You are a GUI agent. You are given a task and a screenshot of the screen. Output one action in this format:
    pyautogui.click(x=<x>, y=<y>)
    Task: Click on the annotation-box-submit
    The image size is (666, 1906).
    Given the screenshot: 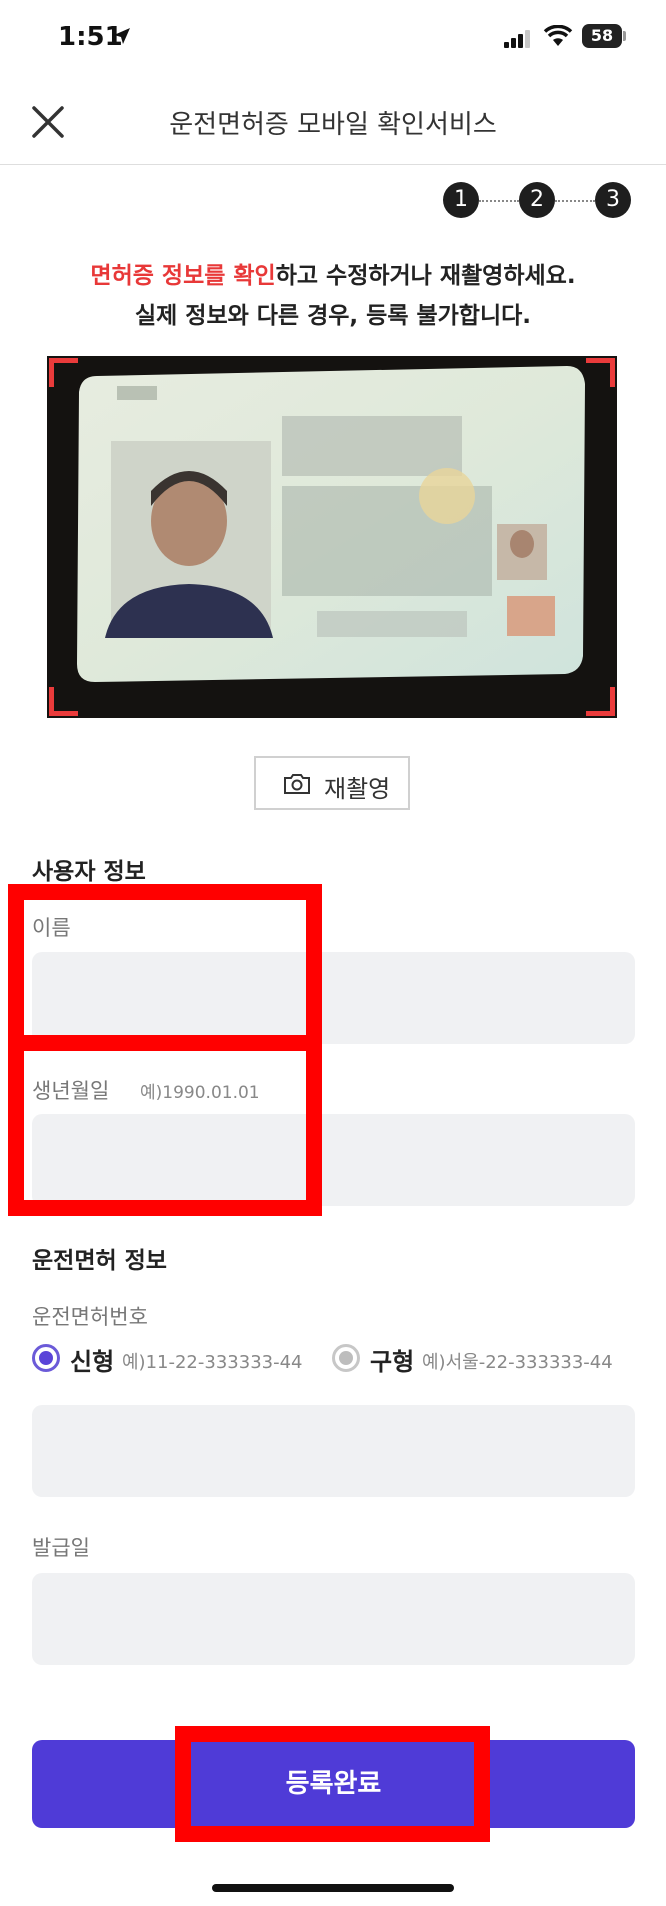 What is the action you would take?
    pyautogui.click(x=332, y=1784)
    